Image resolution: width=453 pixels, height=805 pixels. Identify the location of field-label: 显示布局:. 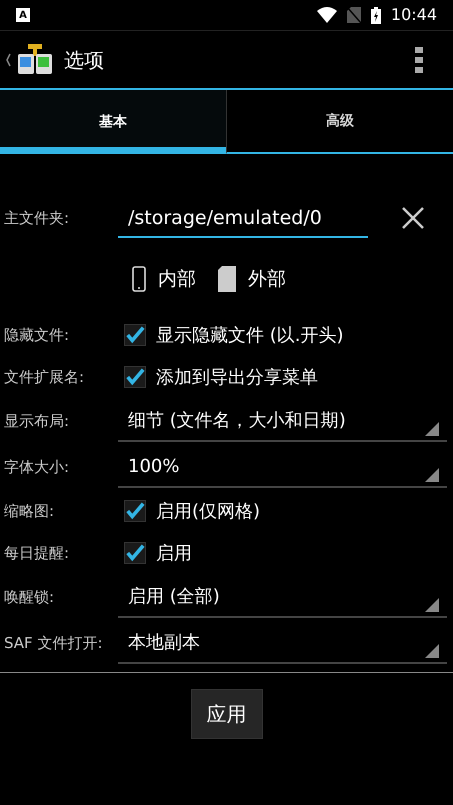
(36, 421).